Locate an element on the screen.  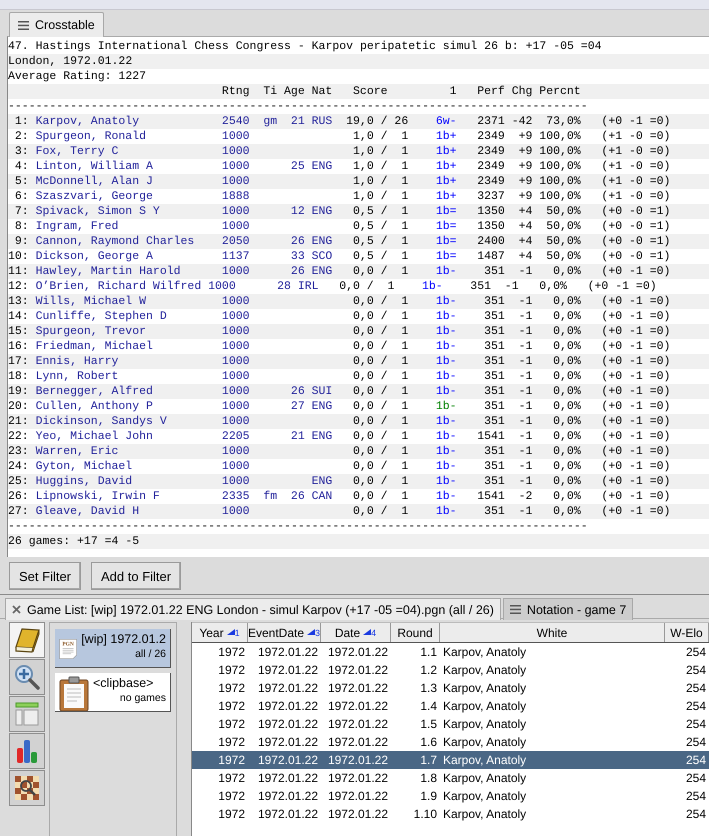
player-name: Gyton, Michael is located at coordinates (84, 466).